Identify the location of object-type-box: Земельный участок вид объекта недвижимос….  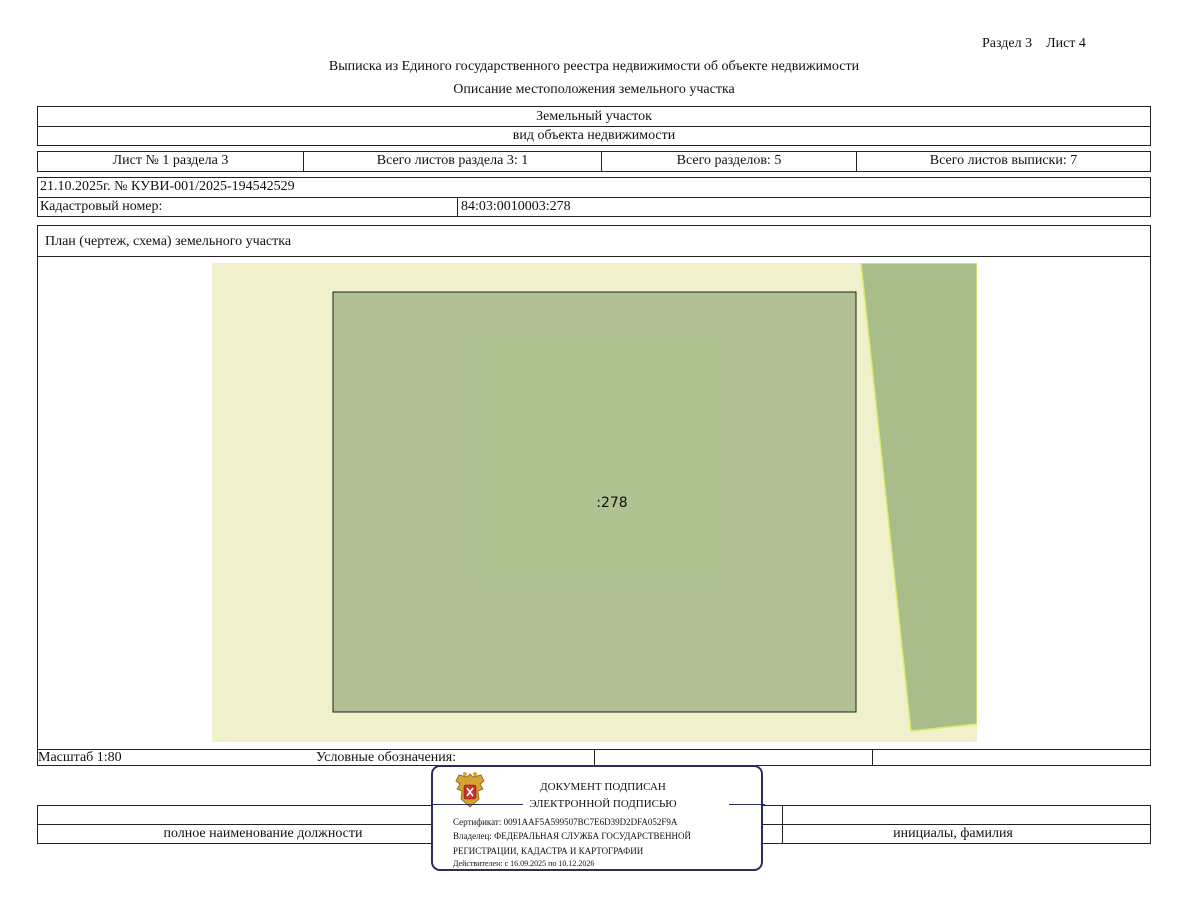
(594, 126).